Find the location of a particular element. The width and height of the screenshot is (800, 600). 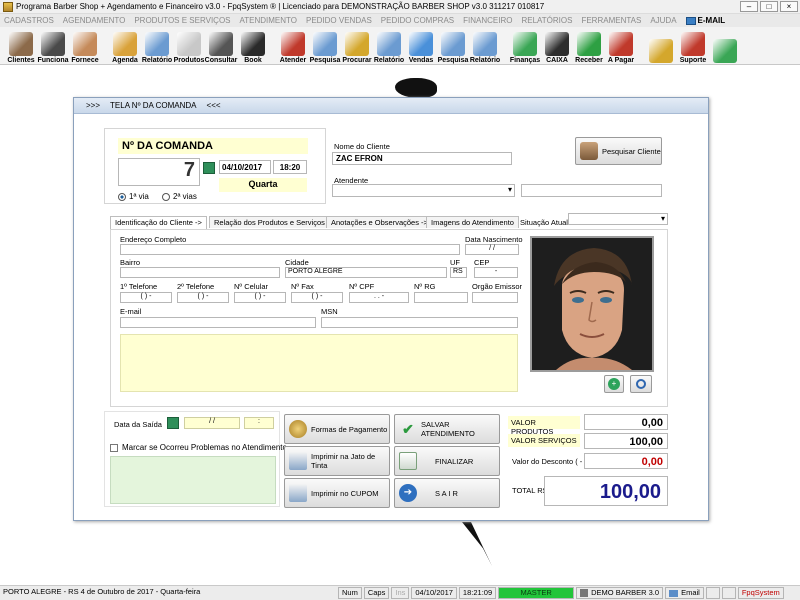

close-button: × is located at coordinates (789, 6).